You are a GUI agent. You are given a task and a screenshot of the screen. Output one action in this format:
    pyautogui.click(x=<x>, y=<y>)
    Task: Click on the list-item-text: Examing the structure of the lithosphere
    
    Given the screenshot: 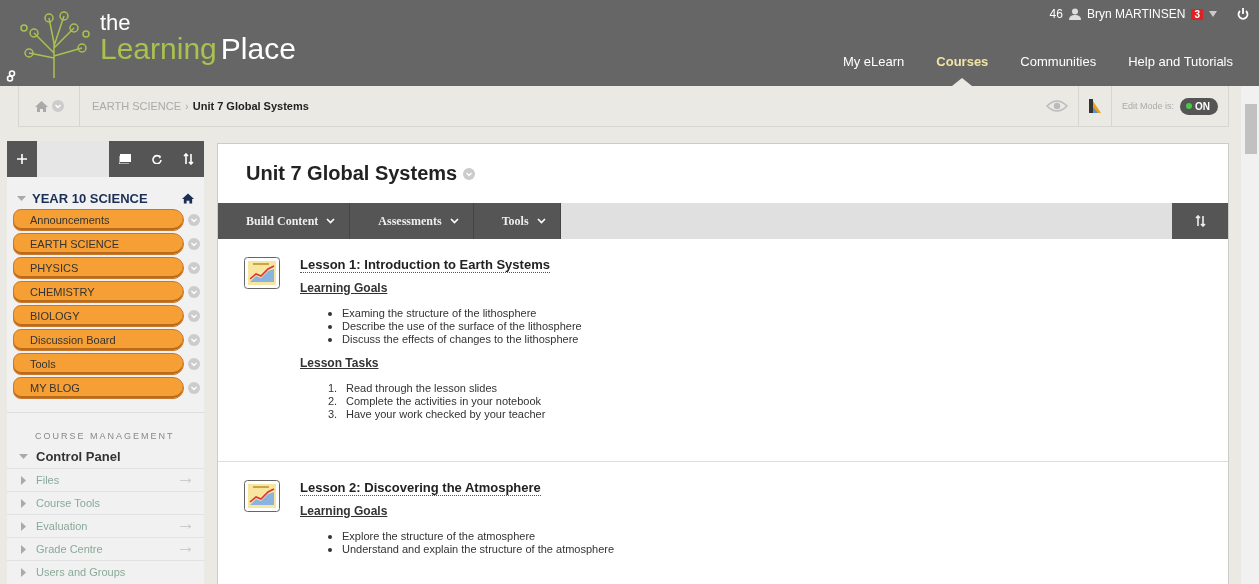 What is the action you would take?
    pyautogui.click(x=439, y=313)
    